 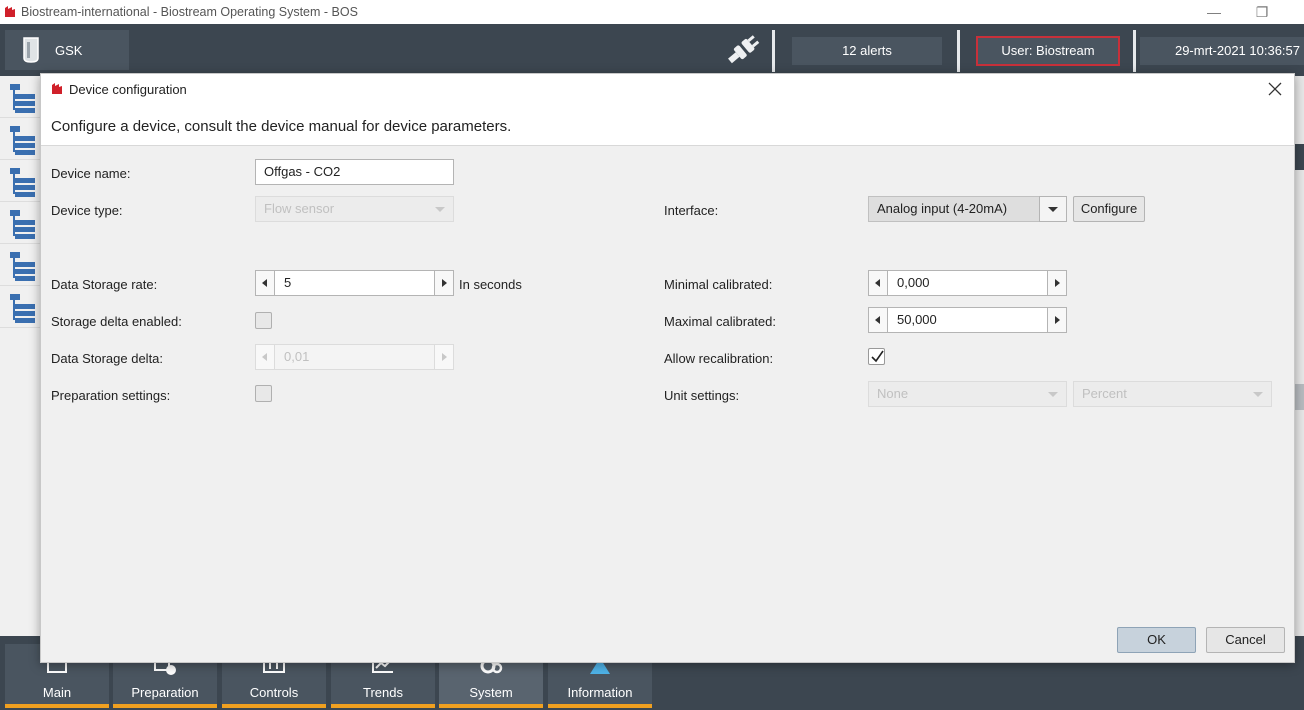 I want to click on disconnected-plug-icon, so click(x=743, y=50).